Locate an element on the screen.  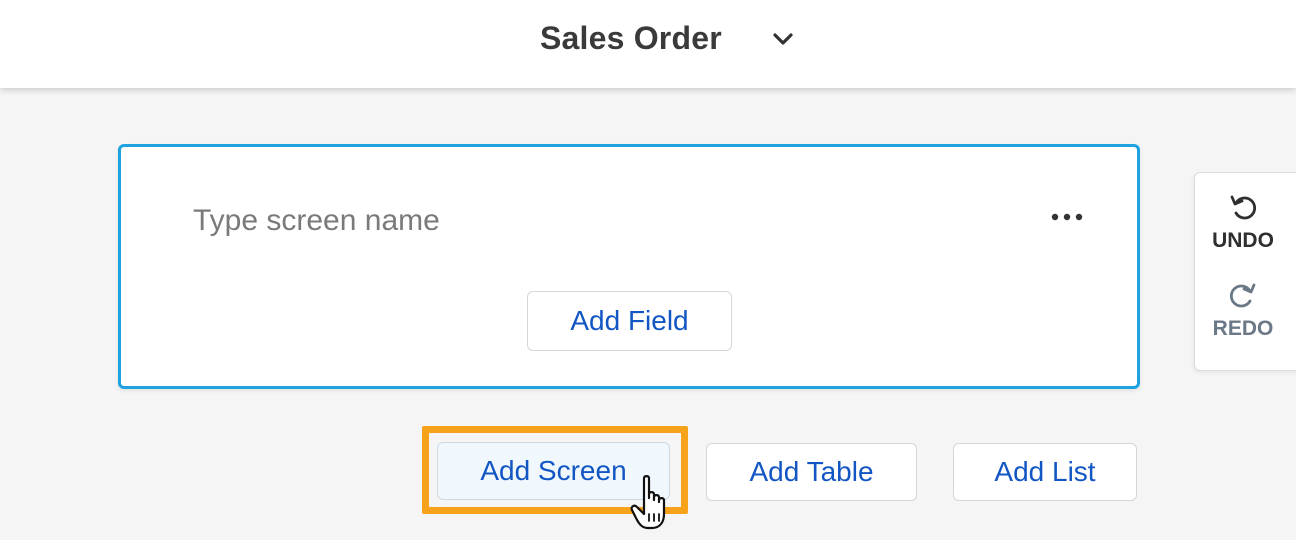
undo-icon is located at coordinates (1243, 207).